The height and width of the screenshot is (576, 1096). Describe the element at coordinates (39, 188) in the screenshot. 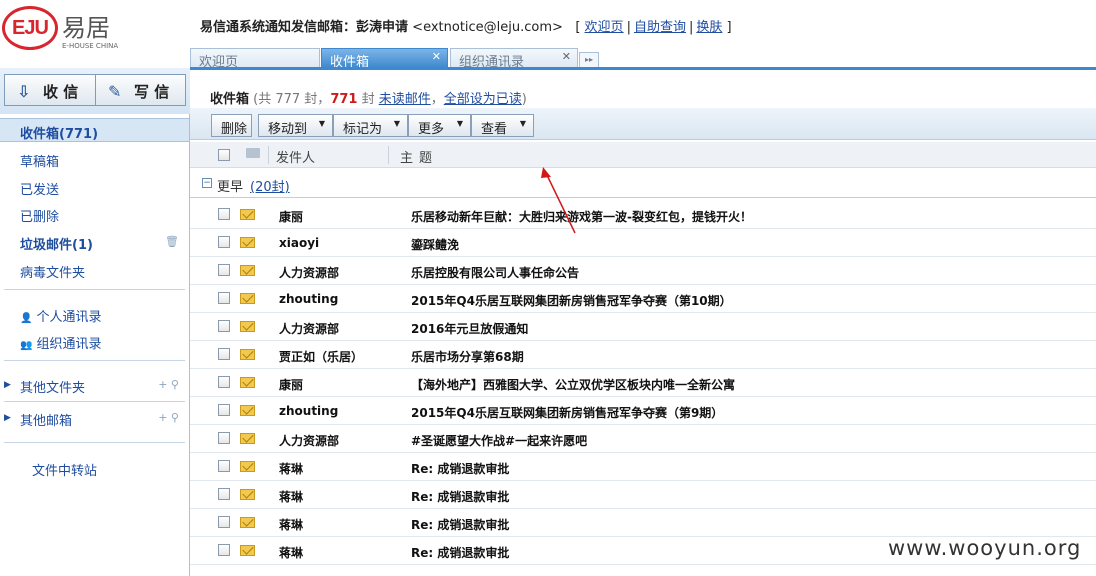

I see `sidebar-item-sent: 已发送` at that location.